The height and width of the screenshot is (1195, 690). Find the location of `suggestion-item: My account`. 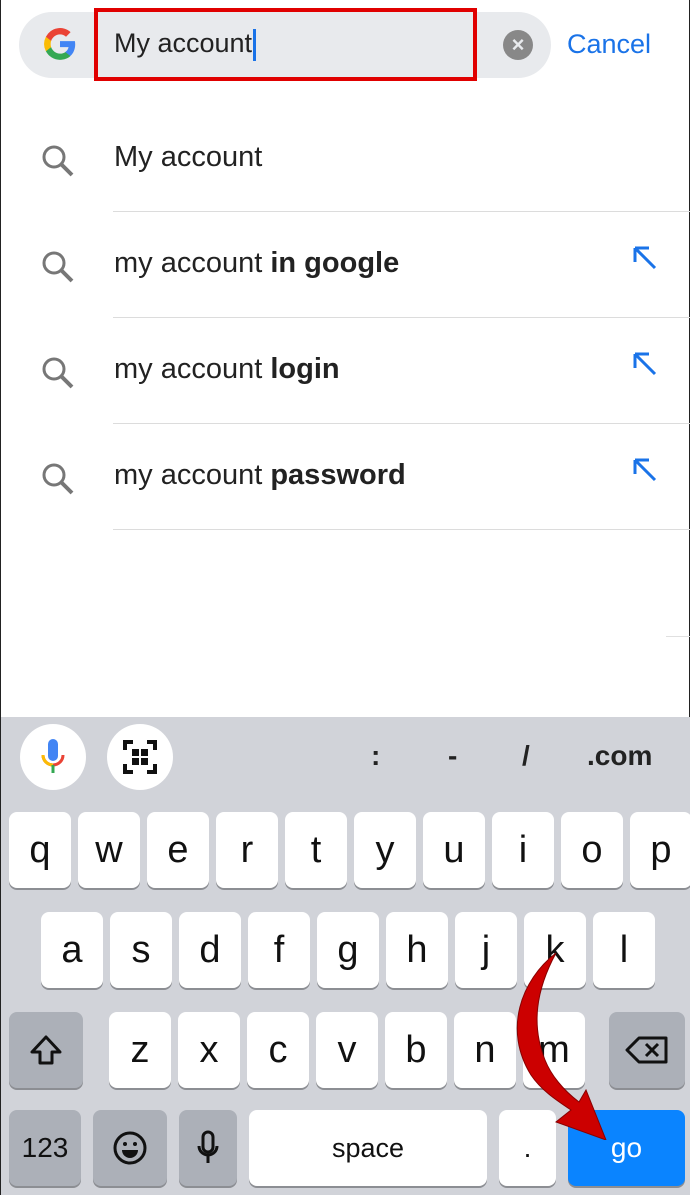

suggestion-item: My account is located at coordinates (345, 159).